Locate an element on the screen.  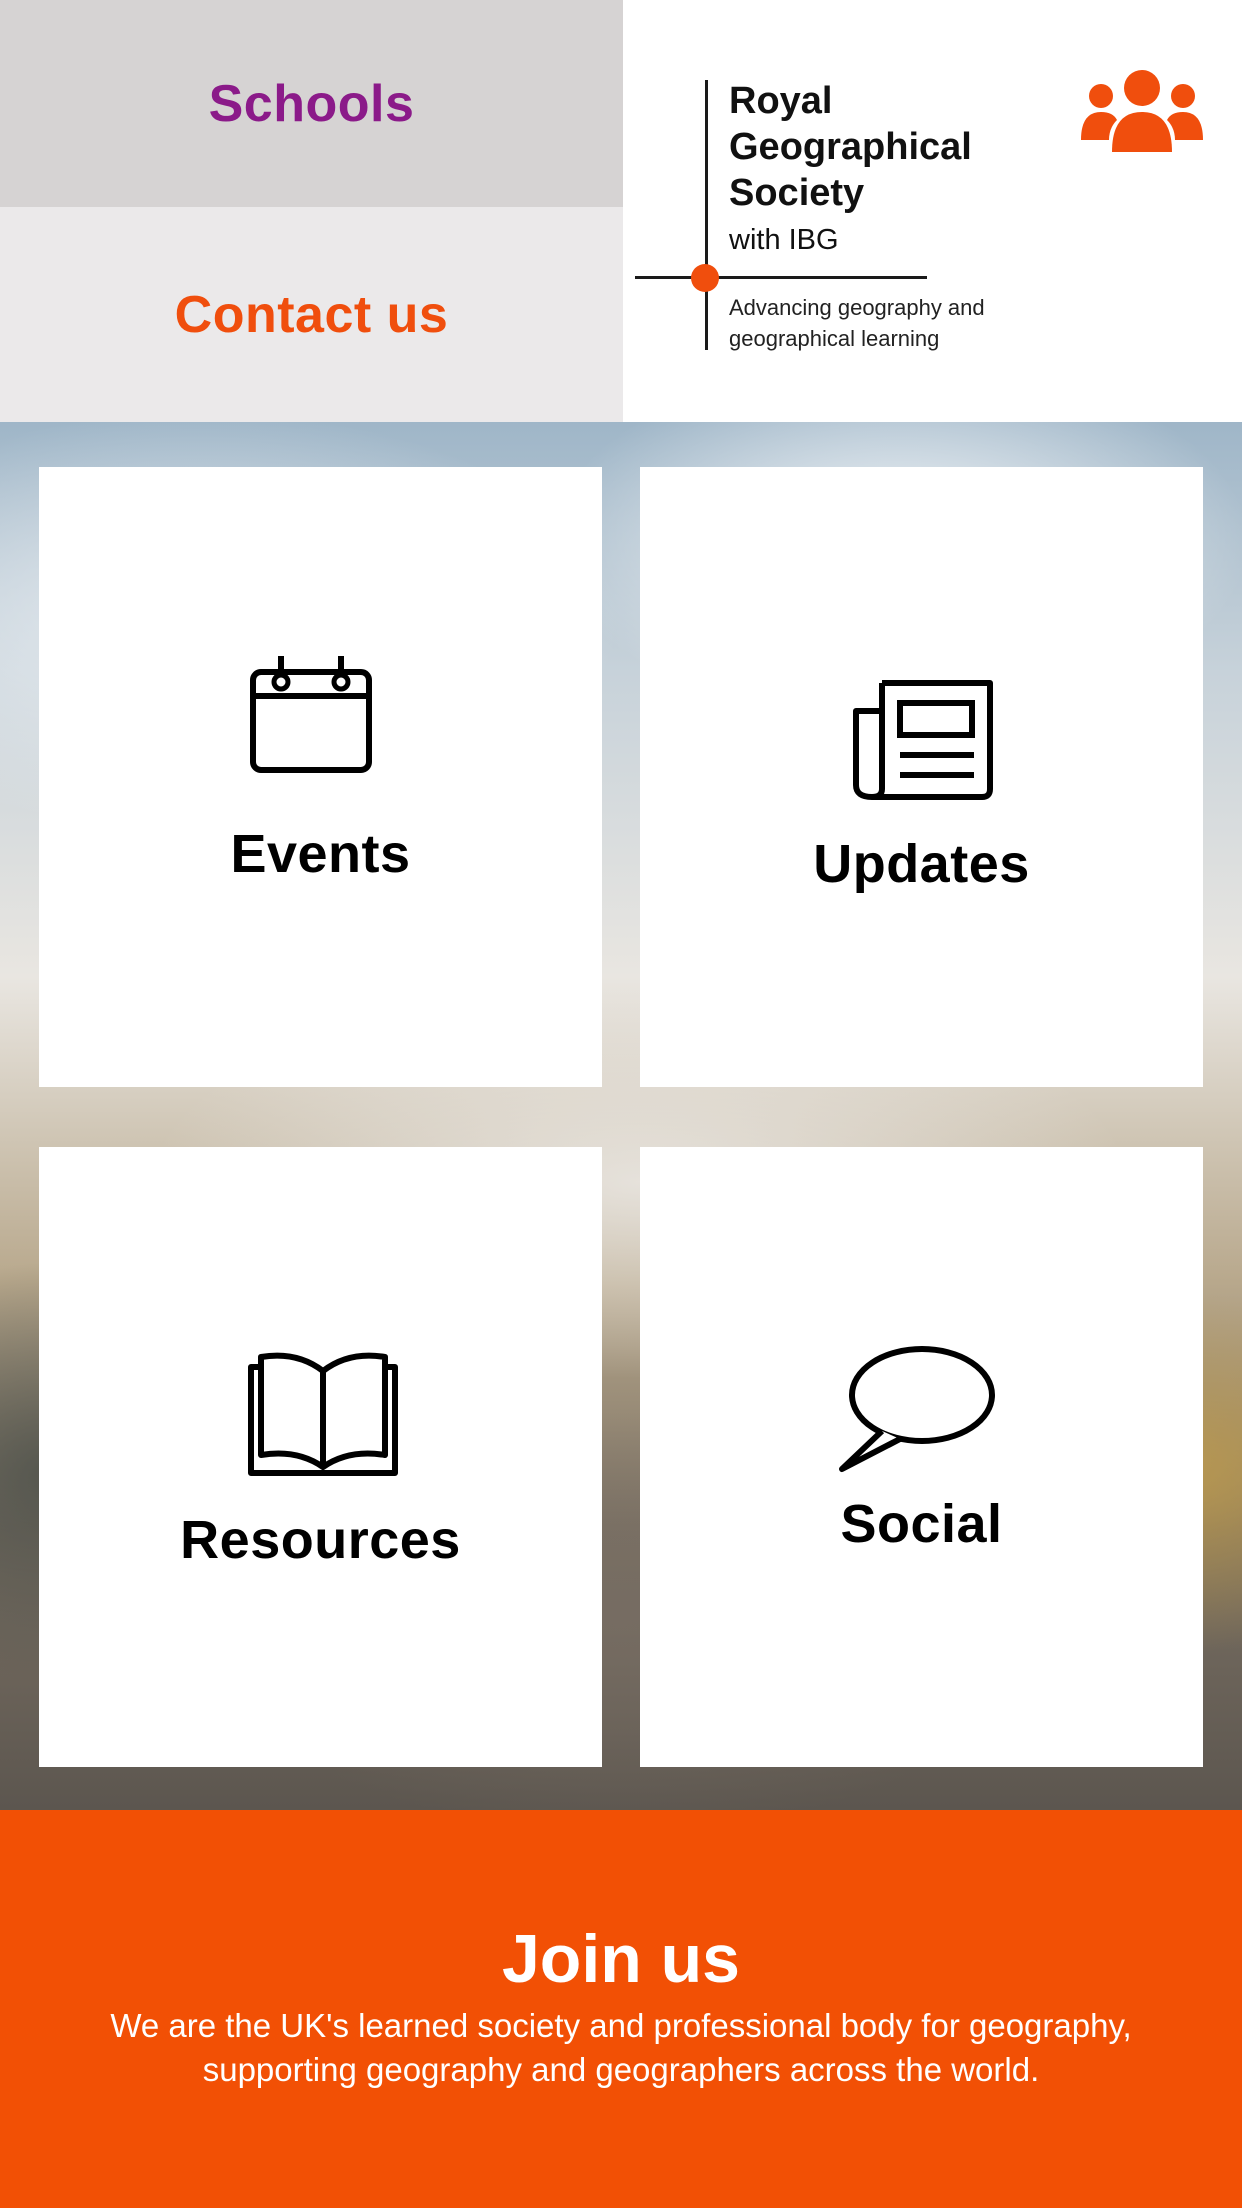
open-book-icon is located at coordinates (323, 1414).